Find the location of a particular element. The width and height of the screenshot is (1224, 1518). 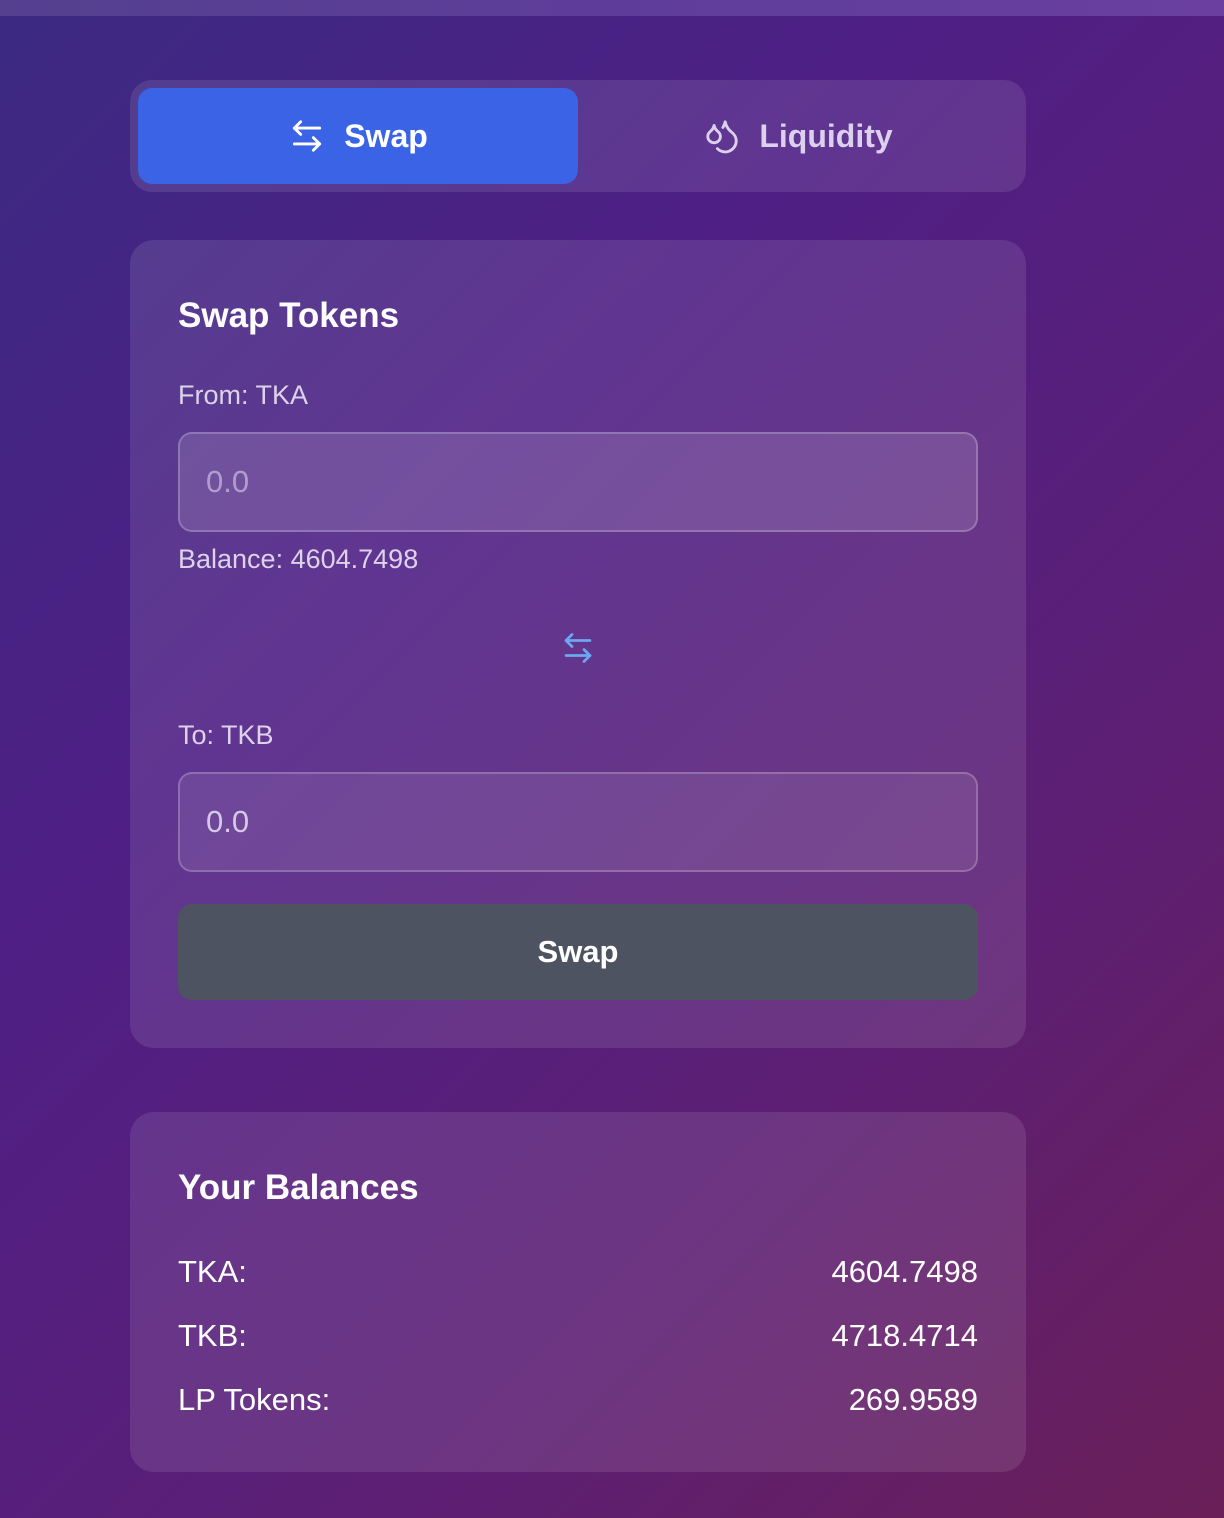

balance-label: TKB: is located at coordinates (212, 1335).